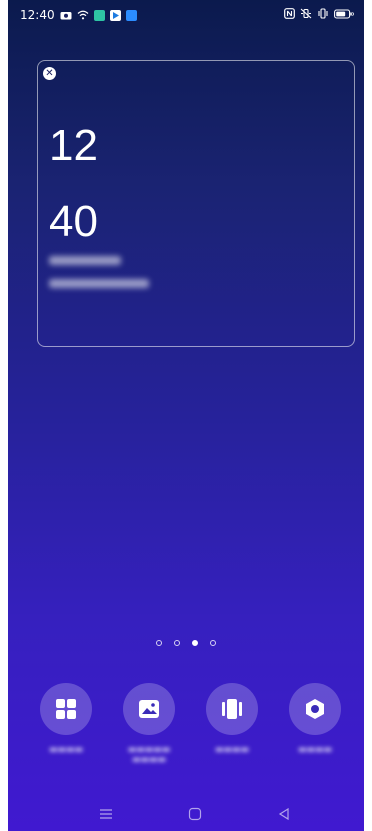  Describe the element at coordinates (231, 750) in the screenshot. I see `effects-label: ▬▬▬▬` at that location.